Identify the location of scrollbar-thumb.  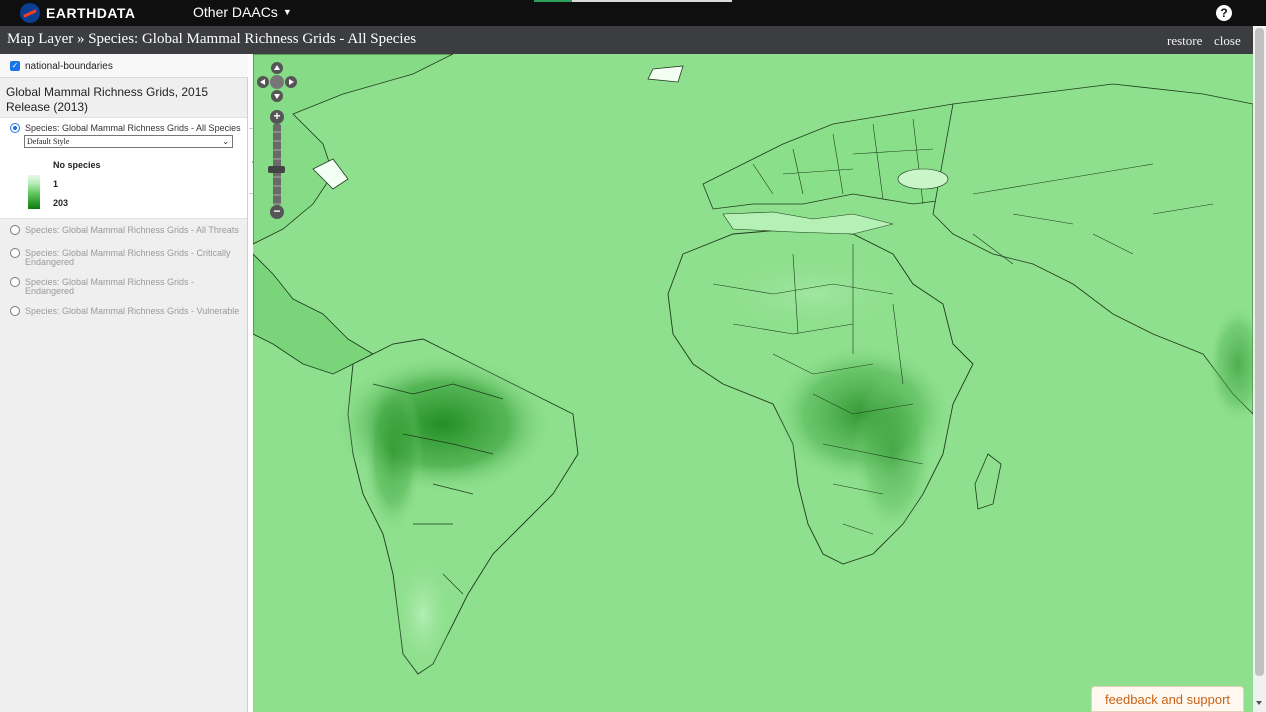
(1259, 352).